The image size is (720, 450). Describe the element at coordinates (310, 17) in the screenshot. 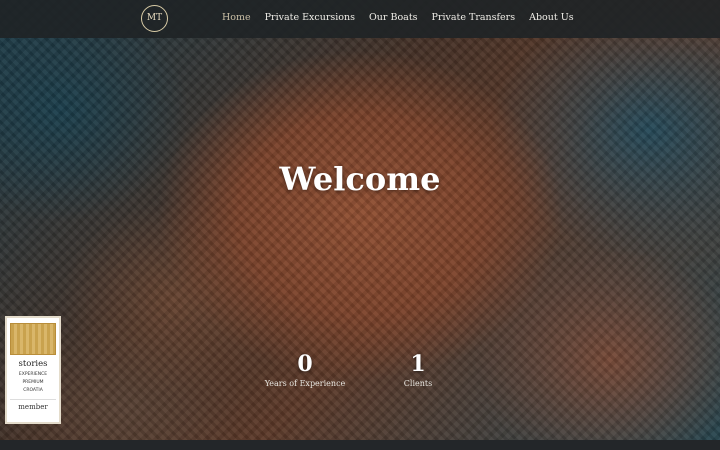

I see `nav-item-private-excursions: Private Excursions` at that location.